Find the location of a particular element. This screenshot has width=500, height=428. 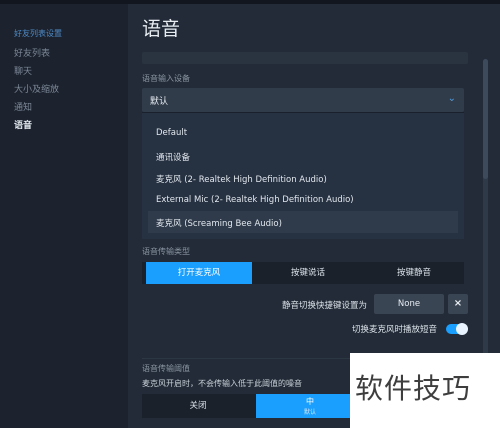

menu-item-communications: 通讯设备 is located at coordinates (173, 157).